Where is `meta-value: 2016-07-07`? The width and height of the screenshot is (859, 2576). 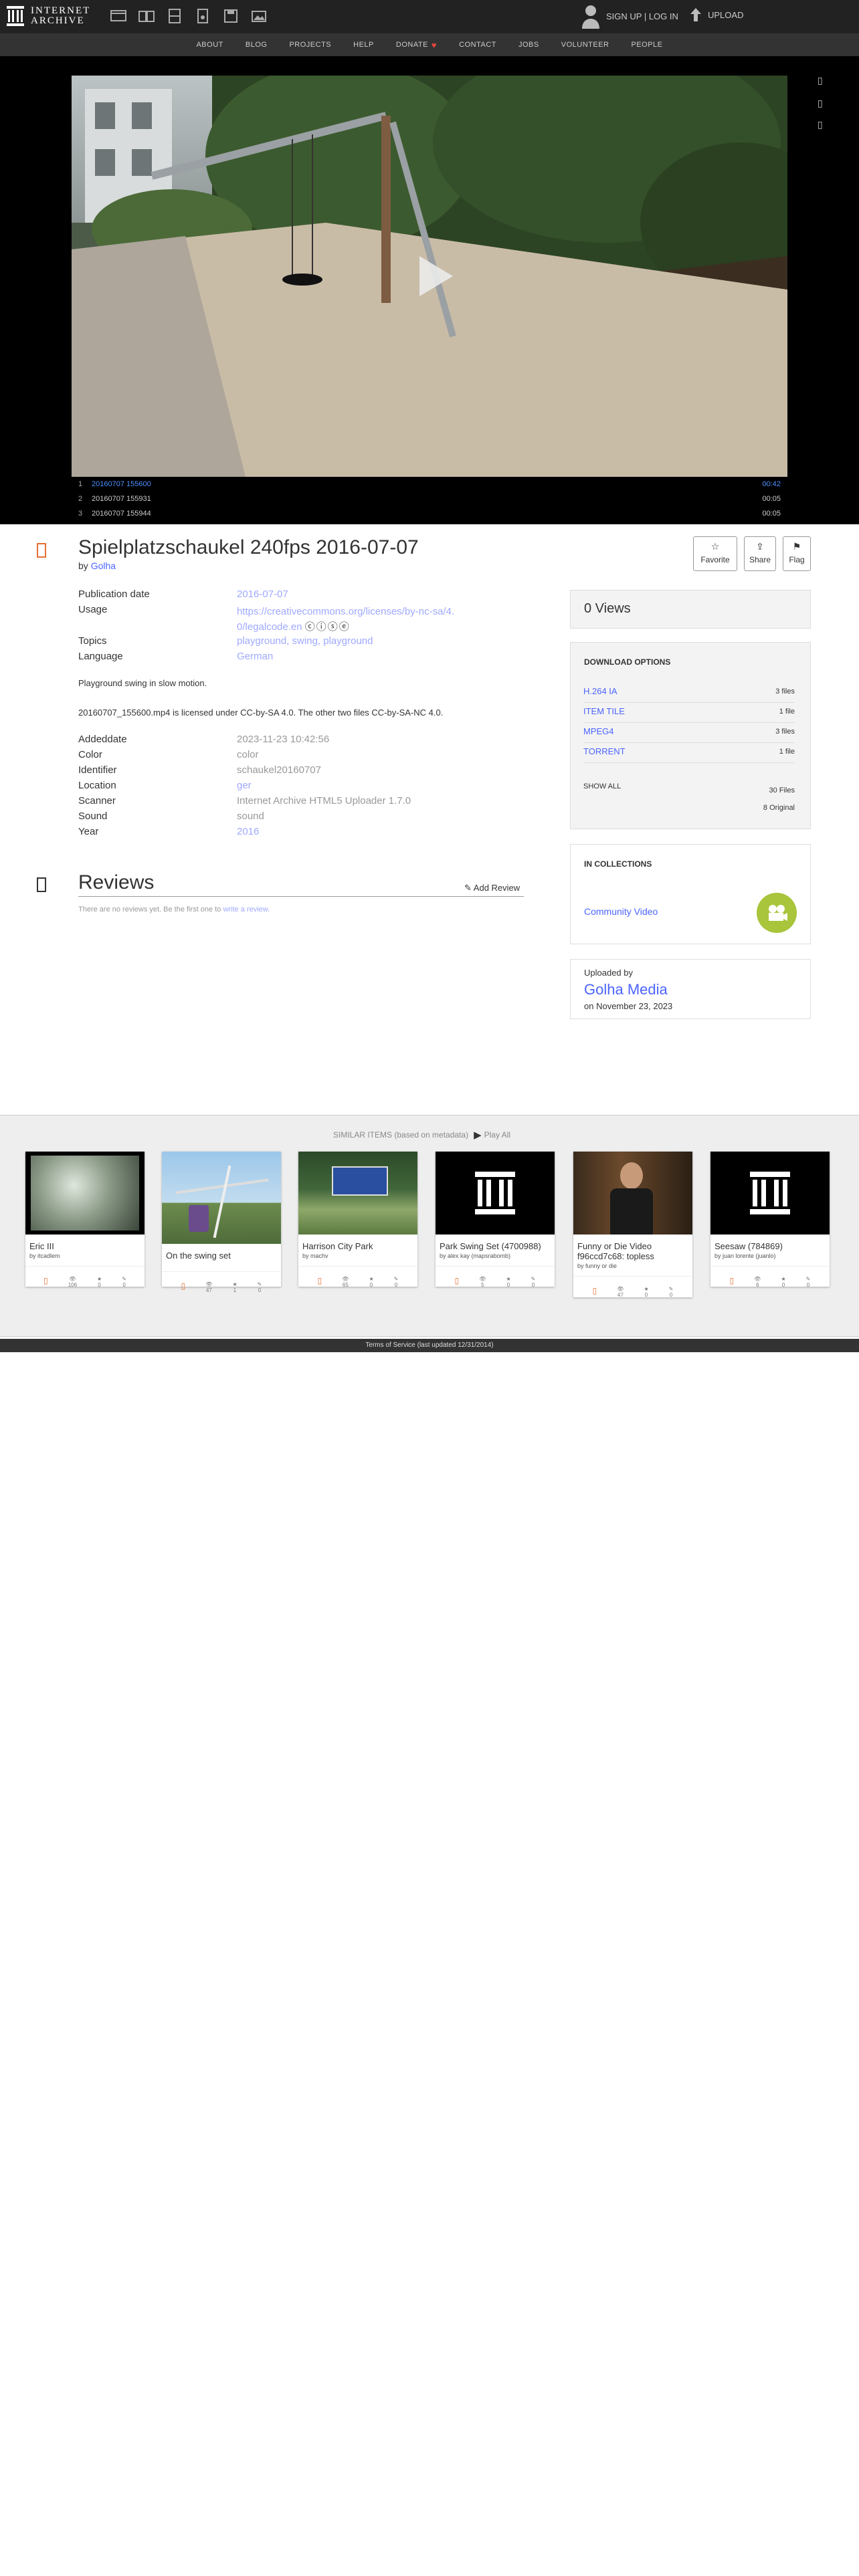
meta-value: 2016-07-07 is located at coordinates (262, 594).